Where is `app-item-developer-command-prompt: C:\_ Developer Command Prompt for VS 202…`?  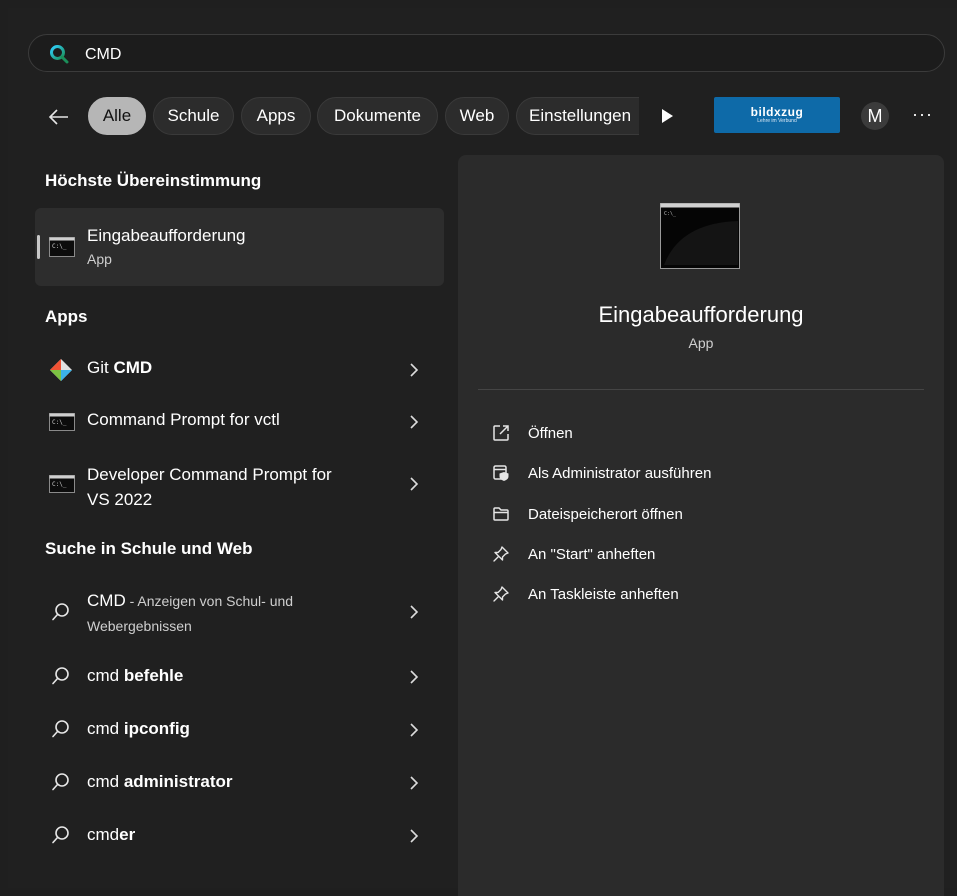
app-item-developer-command-prompt: C:\_ Developer Command Prompt for VS 202… is located at coordinates (239, 484).